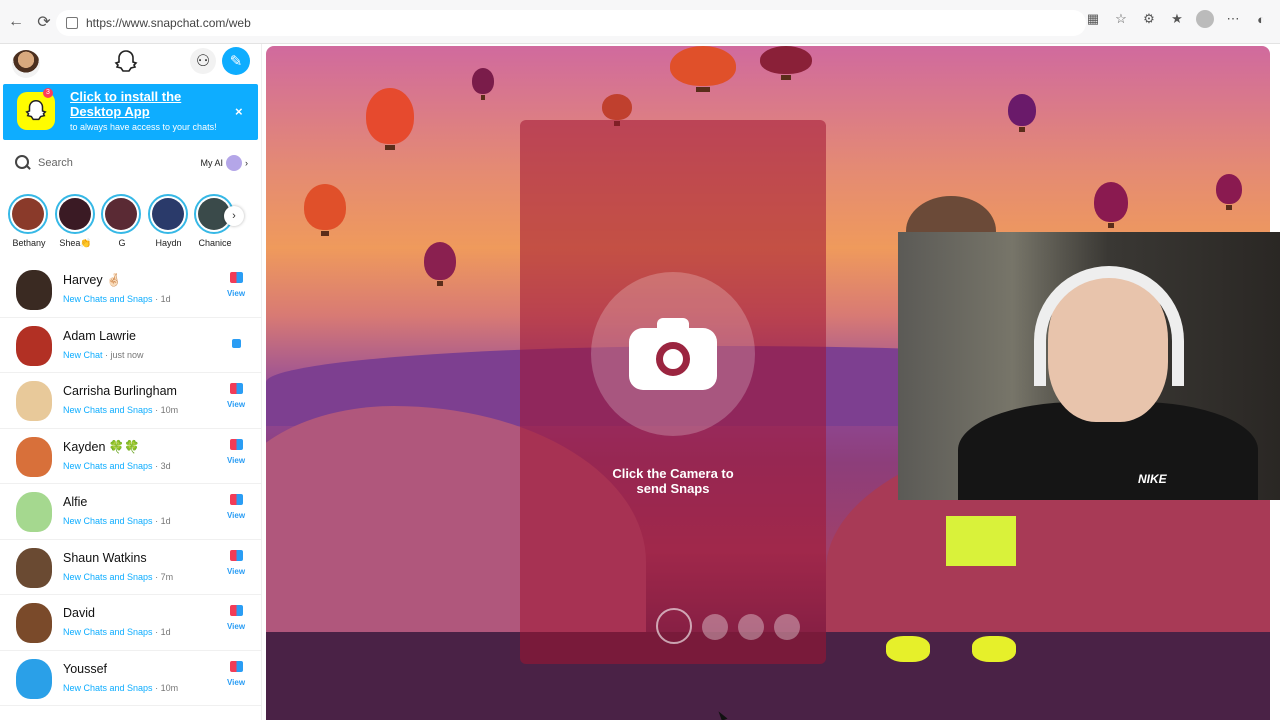  What do you see at coordinates (1261, 19) in the screenshot?
I see `copilot-icon: ◐` at bounding box center [1261, 19].